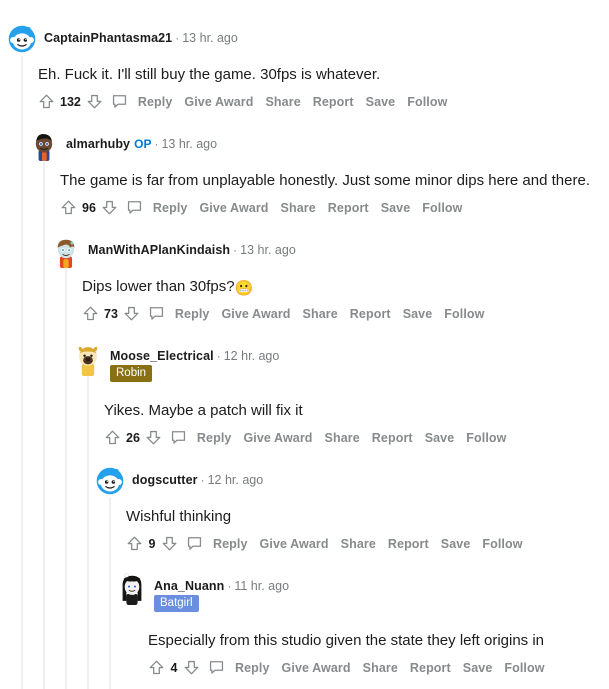 Image resolution: width=609 pixels, height=689 pixels. Describe the element at coordinates (162, 356) in the screenshot. I see `comment-author: Moose_Electrical` at that location.